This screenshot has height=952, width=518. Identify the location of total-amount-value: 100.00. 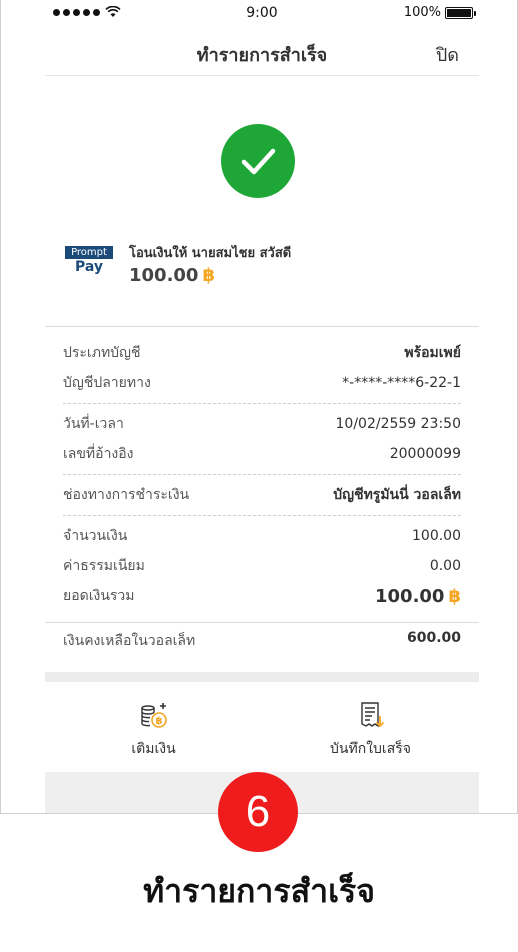
(410, 596).